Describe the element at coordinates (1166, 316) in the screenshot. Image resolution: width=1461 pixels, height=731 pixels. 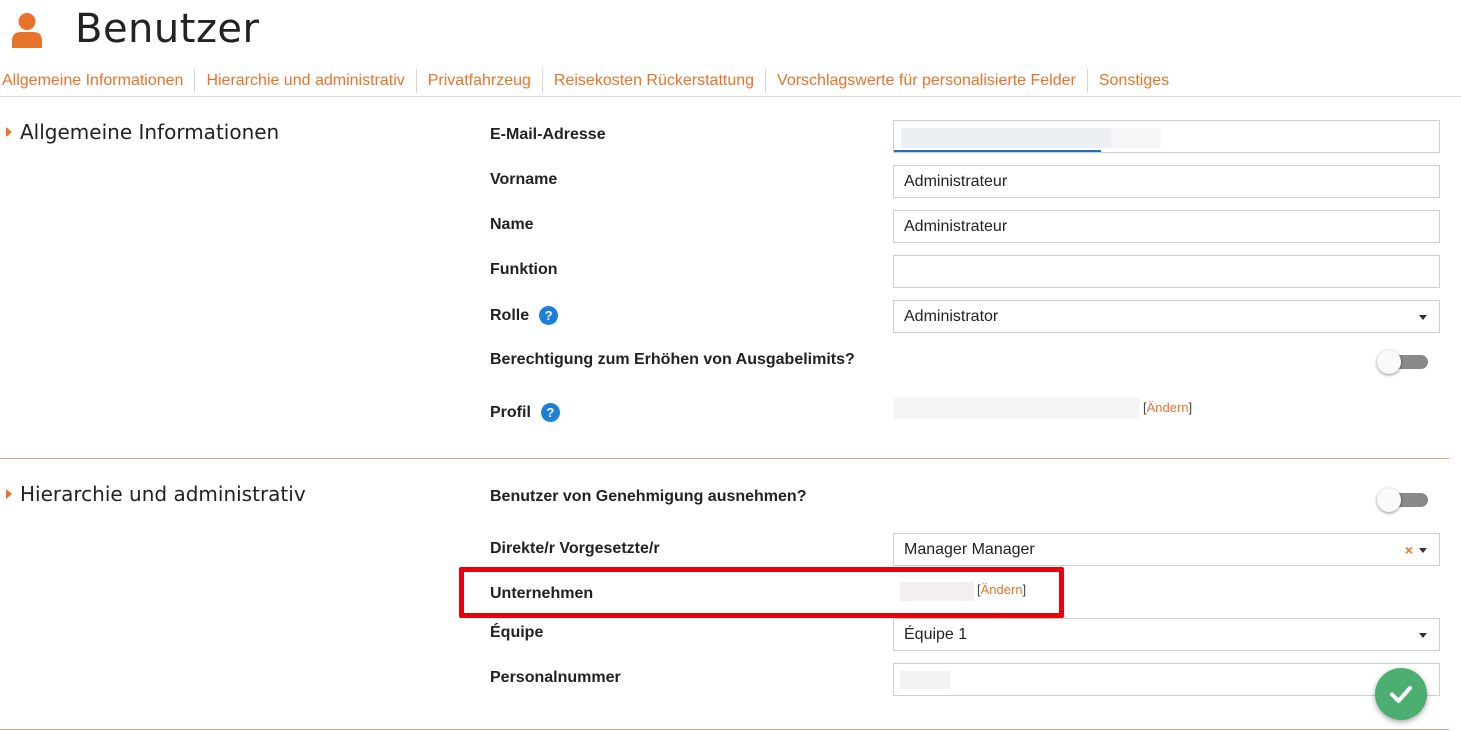
I see `role-select: Administrator` at that location.